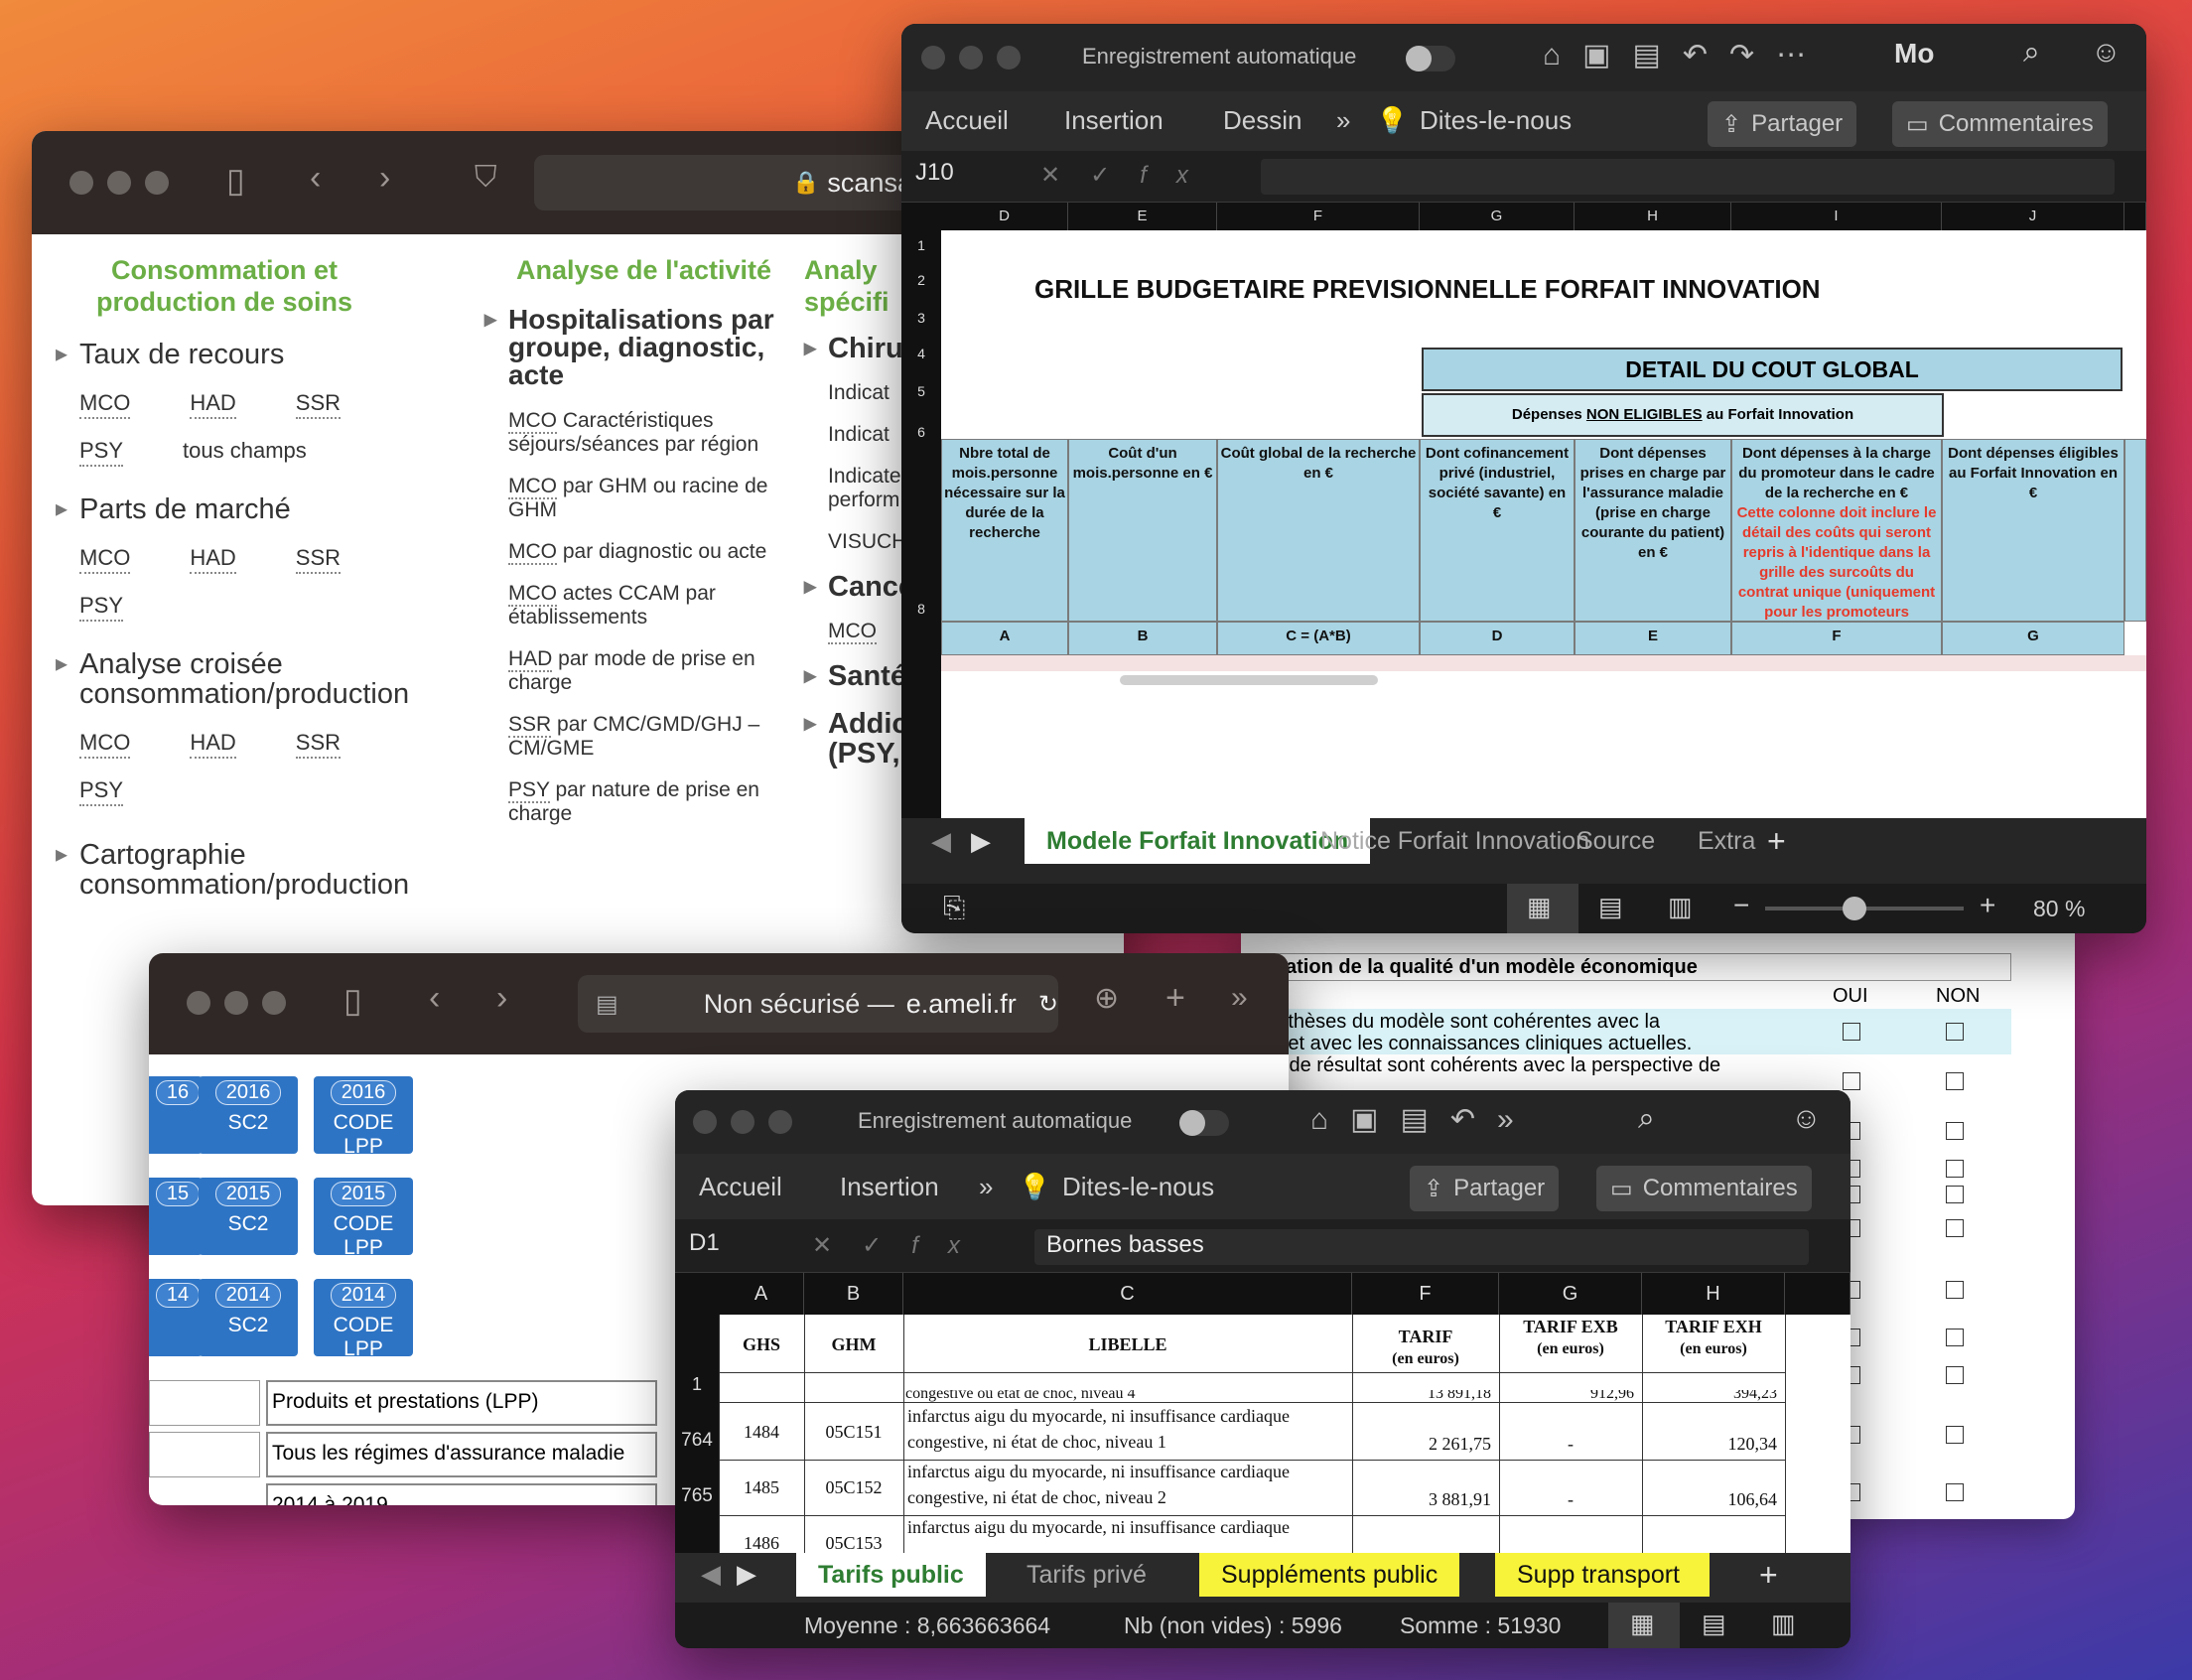  What do you see at coordinates (1114, 120) in the screenshot?
I see `tab-insertion: Insertion` at bounding box center [1114, 120].